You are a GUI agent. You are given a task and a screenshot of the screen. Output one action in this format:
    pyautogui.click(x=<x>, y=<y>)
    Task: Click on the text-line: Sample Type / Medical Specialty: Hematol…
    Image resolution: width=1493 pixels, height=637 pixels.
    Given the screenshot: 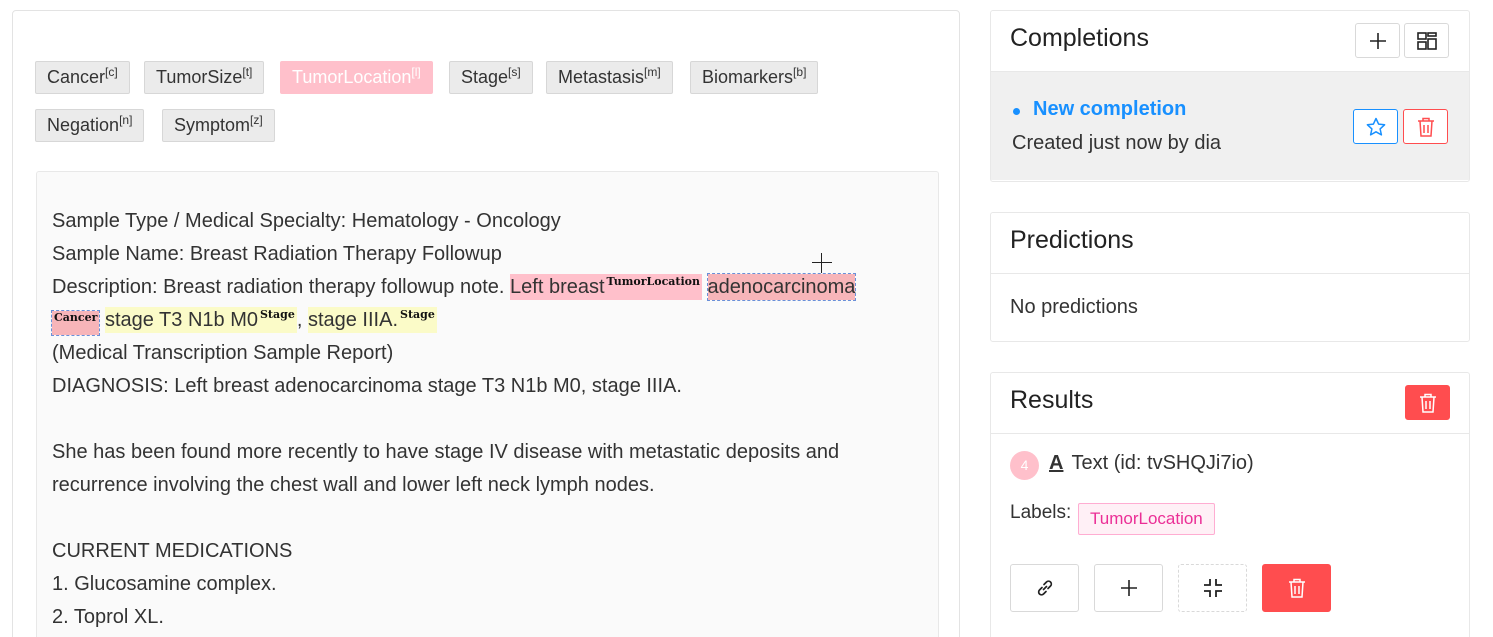 What is the action you would take?
    pyautogui.click(x=306, y=221)
    